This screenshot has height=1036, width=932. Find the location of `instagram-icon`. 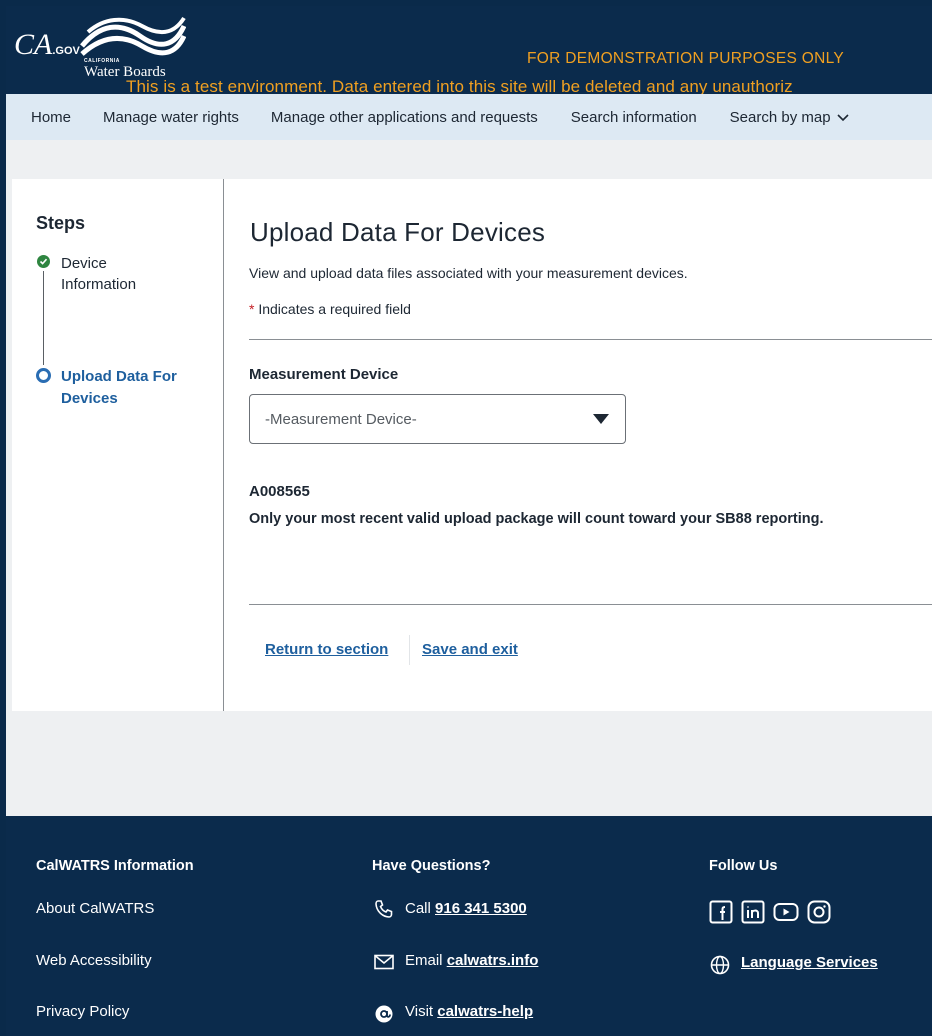

instagram-icon is located at coordinates (819, 912).